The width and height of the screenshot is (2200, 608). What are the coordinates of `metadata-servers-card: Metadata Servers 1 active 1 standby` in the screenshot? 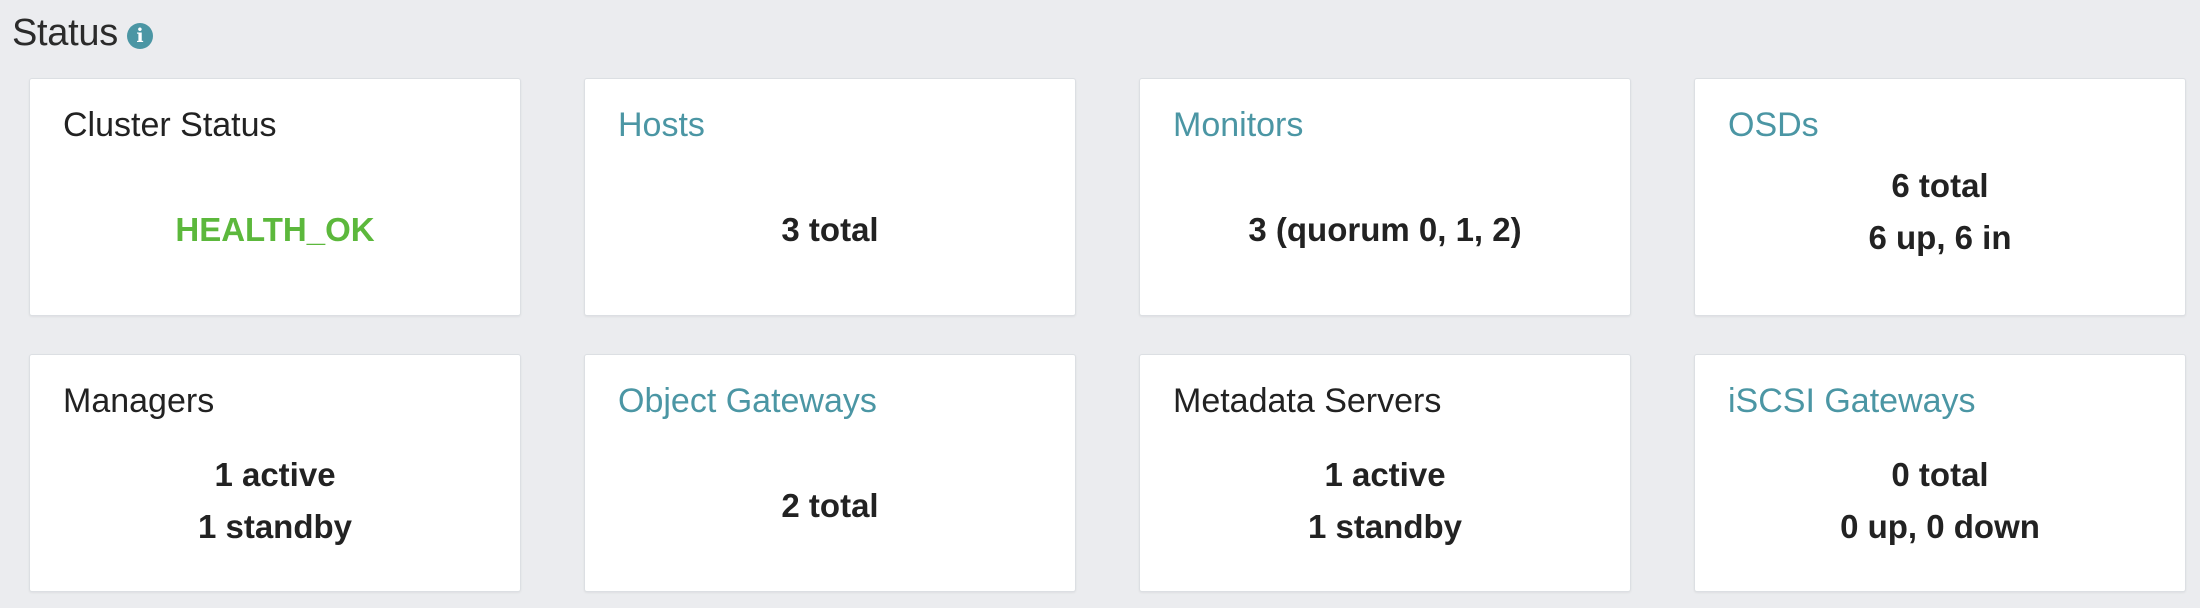 It's located at (1385, 473).